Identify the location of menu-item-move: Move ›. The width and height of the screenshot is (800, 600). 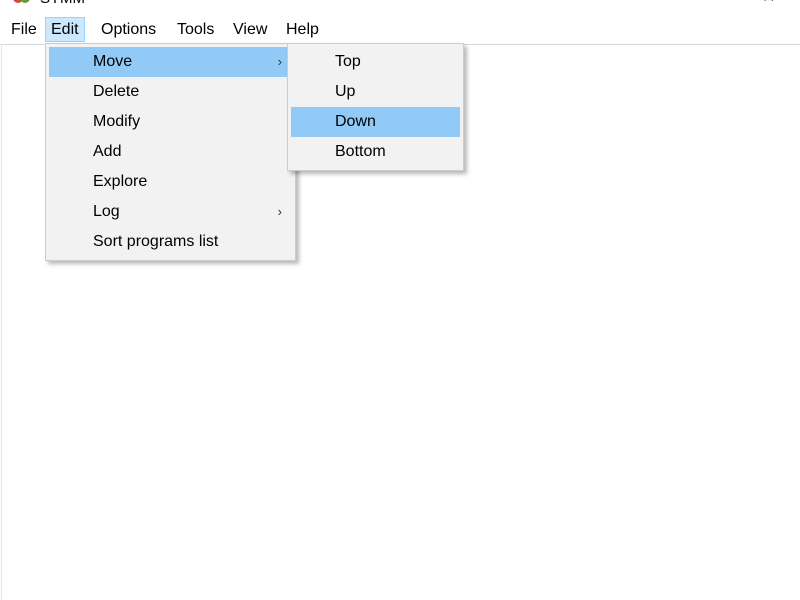
(170, 62).